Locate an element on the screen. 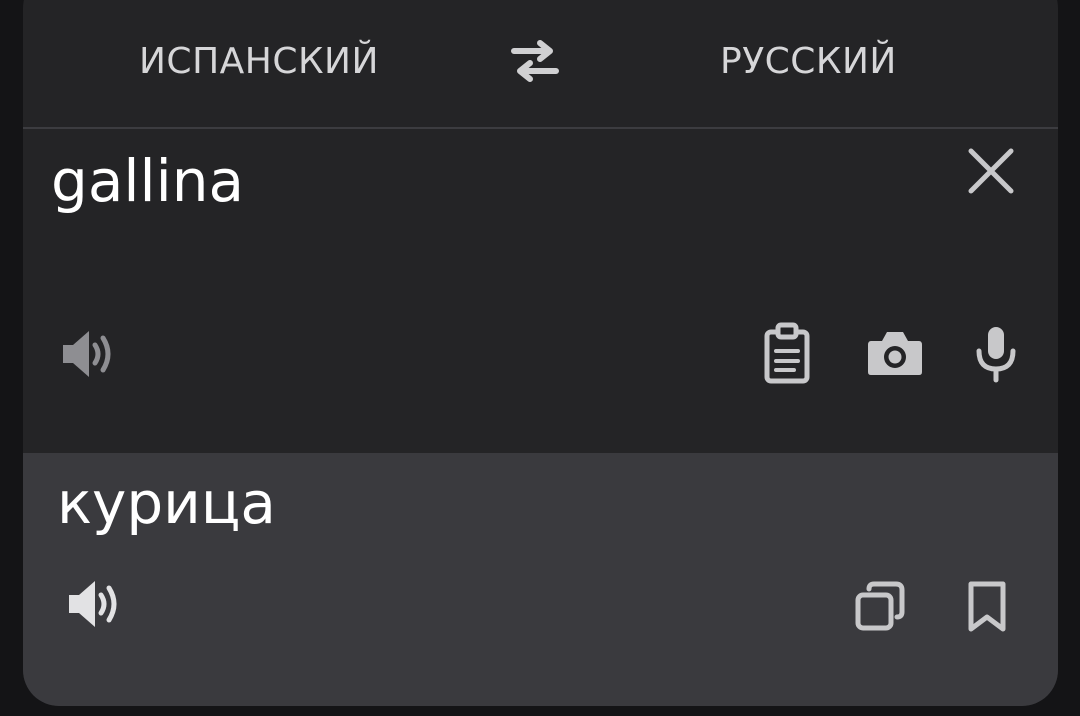 The height and width of the screenshot is (716, 1080). source-text: gallina is located at coordinates (147, 181).